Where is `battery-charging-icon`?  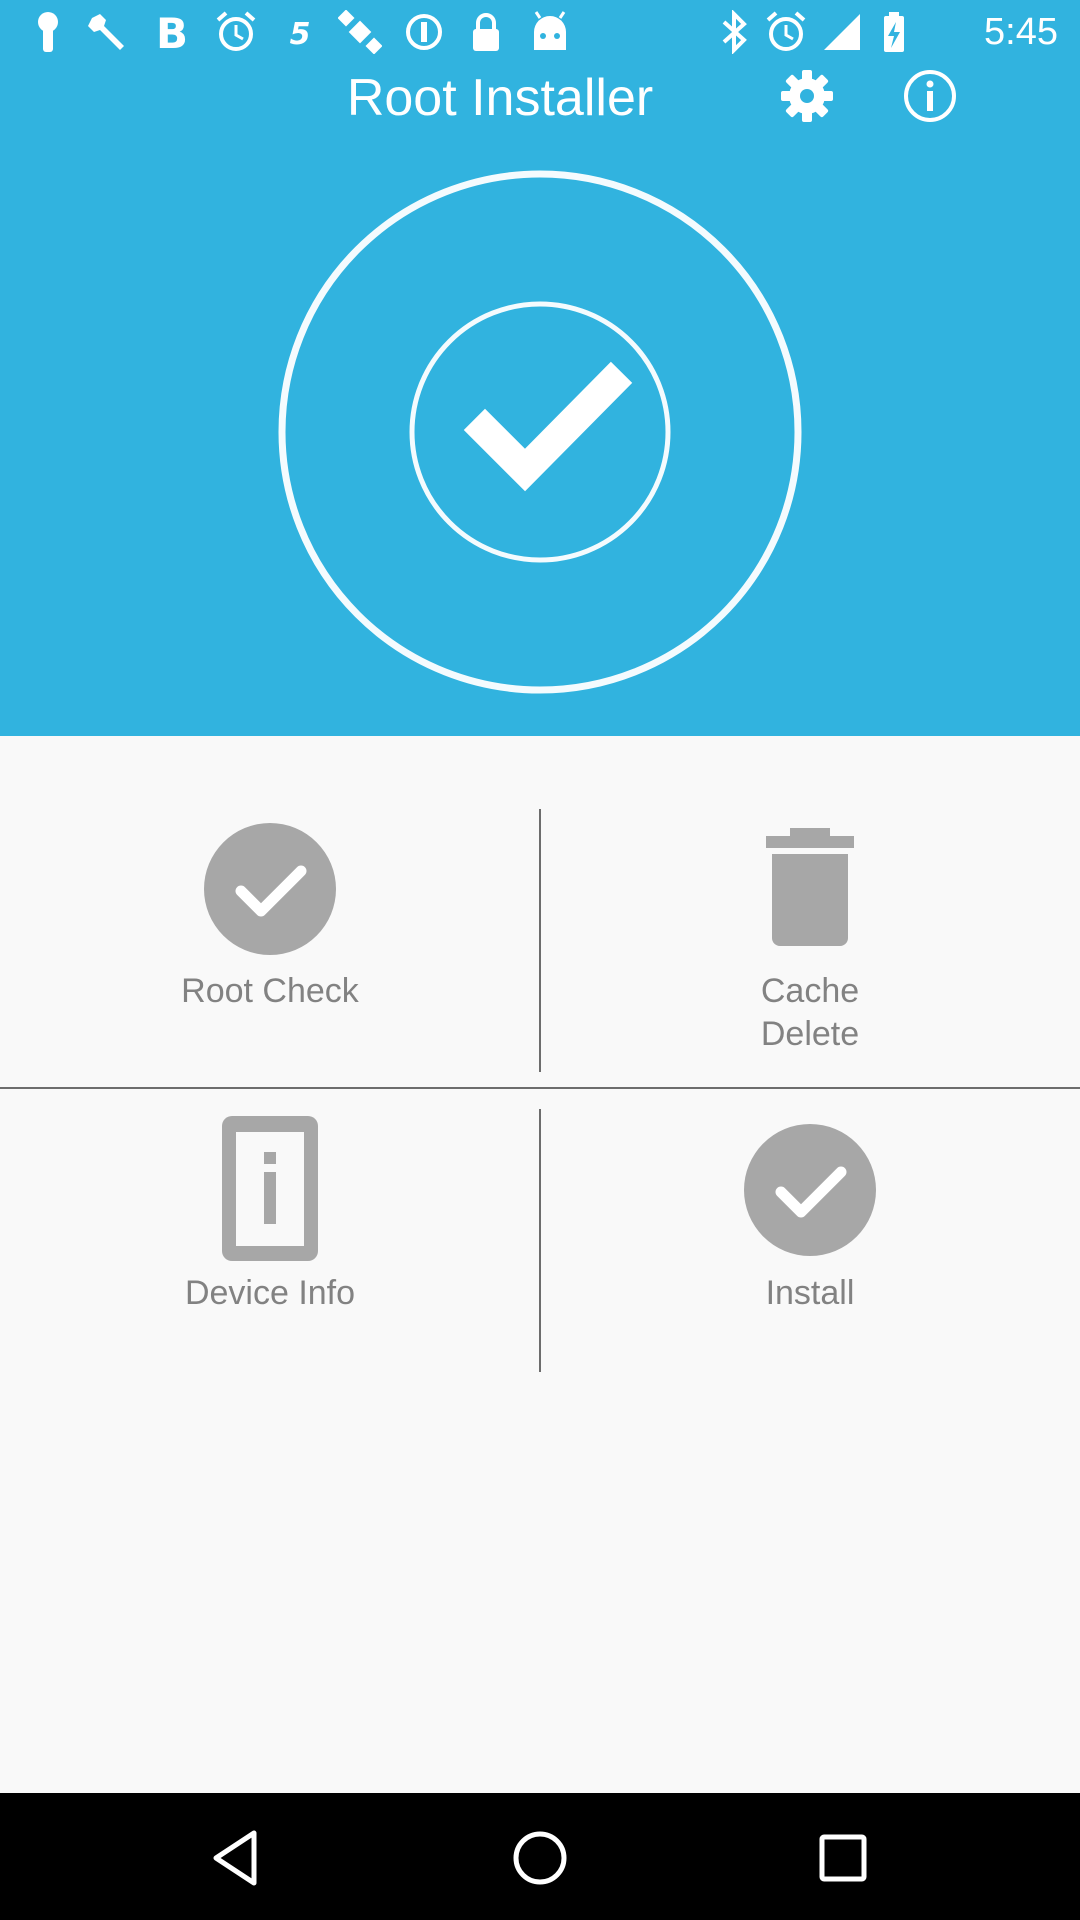
battery-charging-icon is located at coordinates (894, 32).